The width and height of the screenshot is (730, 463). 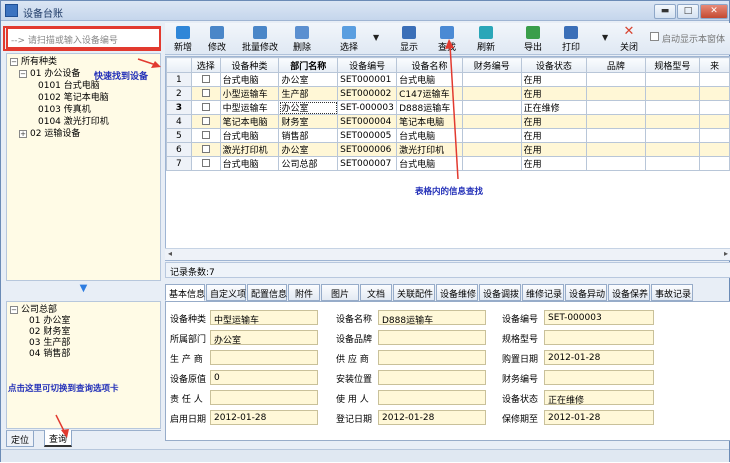 I want to click on table-cell: SET-000003, so click(x=367, y=107).